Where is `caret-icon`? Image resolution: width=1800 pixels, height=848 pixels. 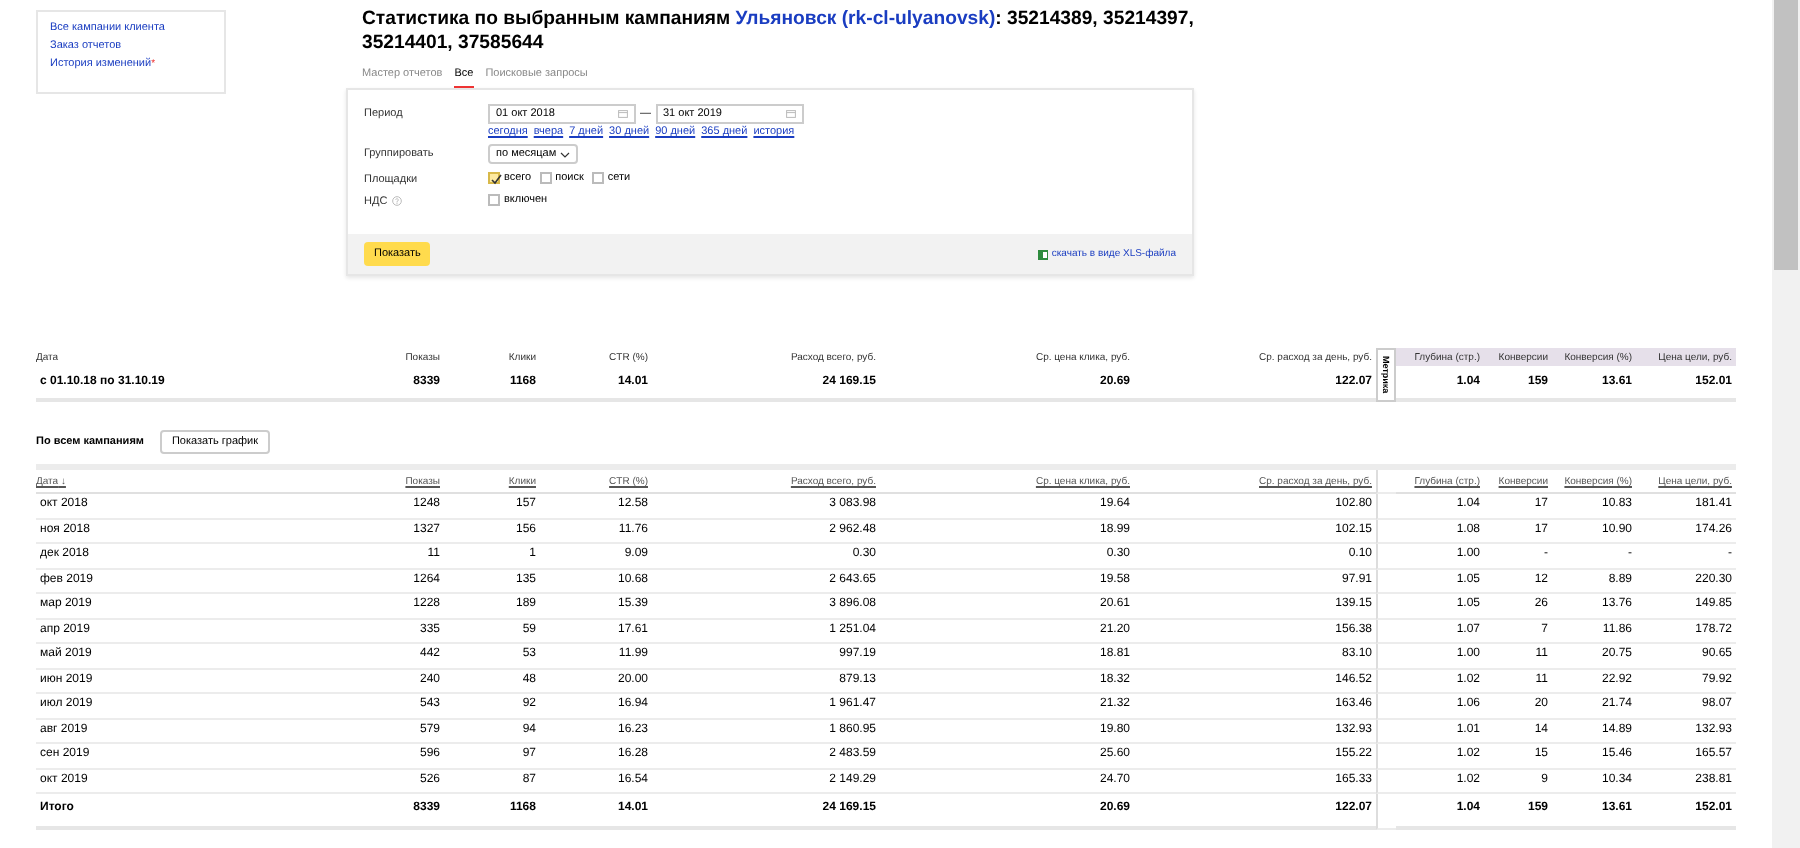 caret-icon is located at coordinates (565, 154).